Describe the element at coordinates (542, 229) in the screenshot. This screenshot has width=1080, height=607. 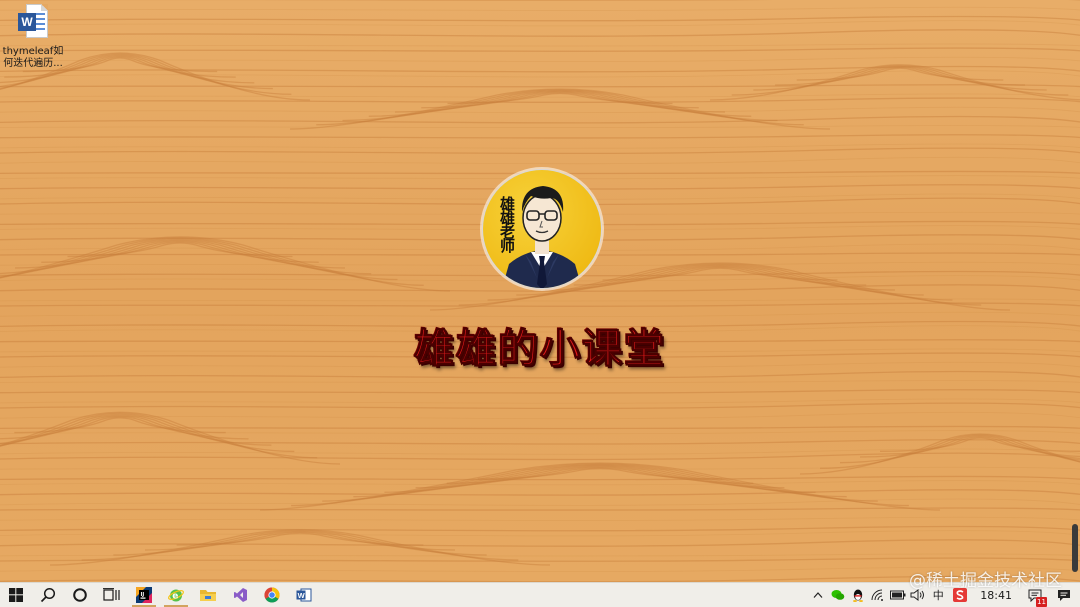
I see `avatar-logo: 雄雄老师` at that location.